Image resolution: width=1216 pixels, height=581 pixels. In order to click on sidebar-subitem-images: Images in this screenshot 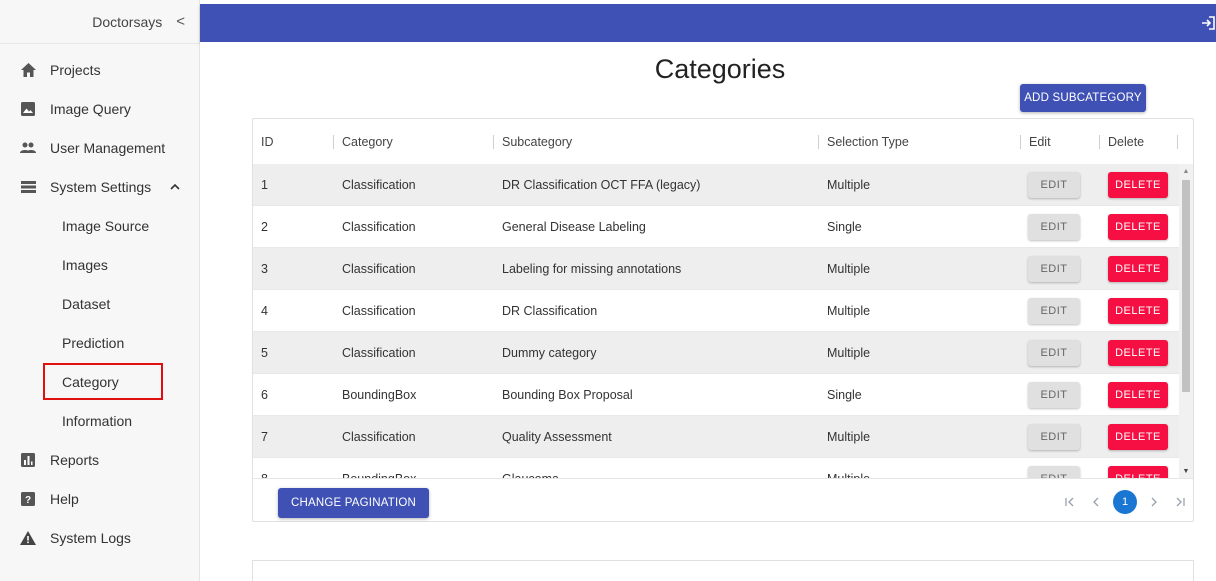, I will do `click(99, 264)`.